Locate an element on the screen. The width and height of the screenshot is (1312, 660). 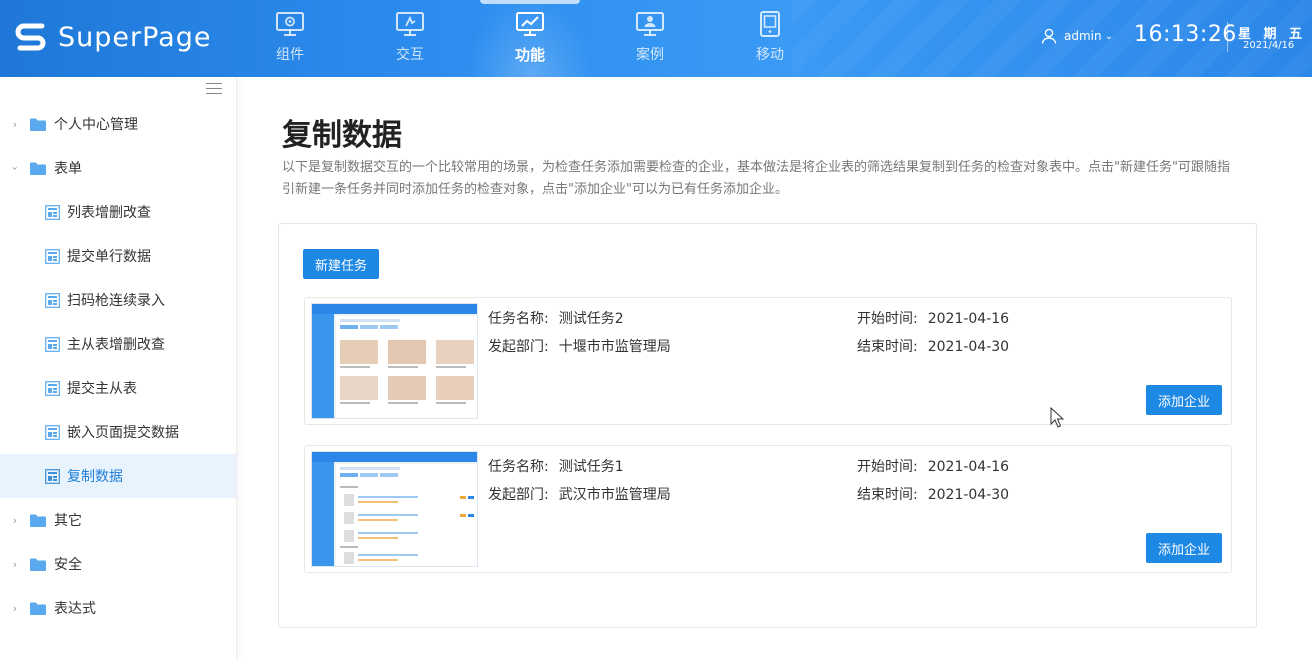
nav-label: 组件 is located at coordinates (290, 55).